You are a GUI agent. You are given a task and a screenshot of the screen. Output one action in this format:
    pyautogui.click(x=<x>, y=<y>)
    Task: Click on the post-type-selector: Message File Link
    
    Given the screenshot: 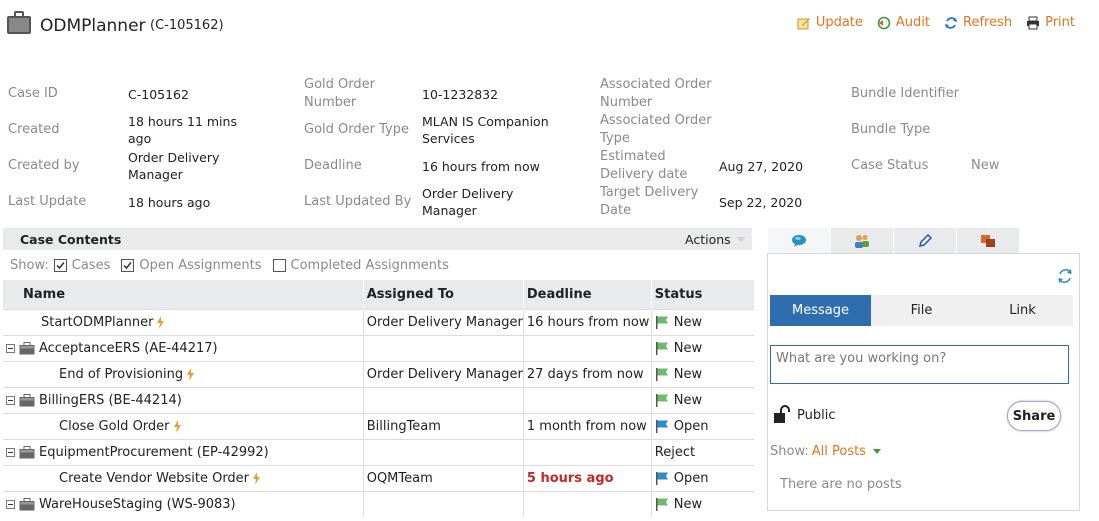 What is the action you would take?
    pyautogui.click(x=921, y=310)
    